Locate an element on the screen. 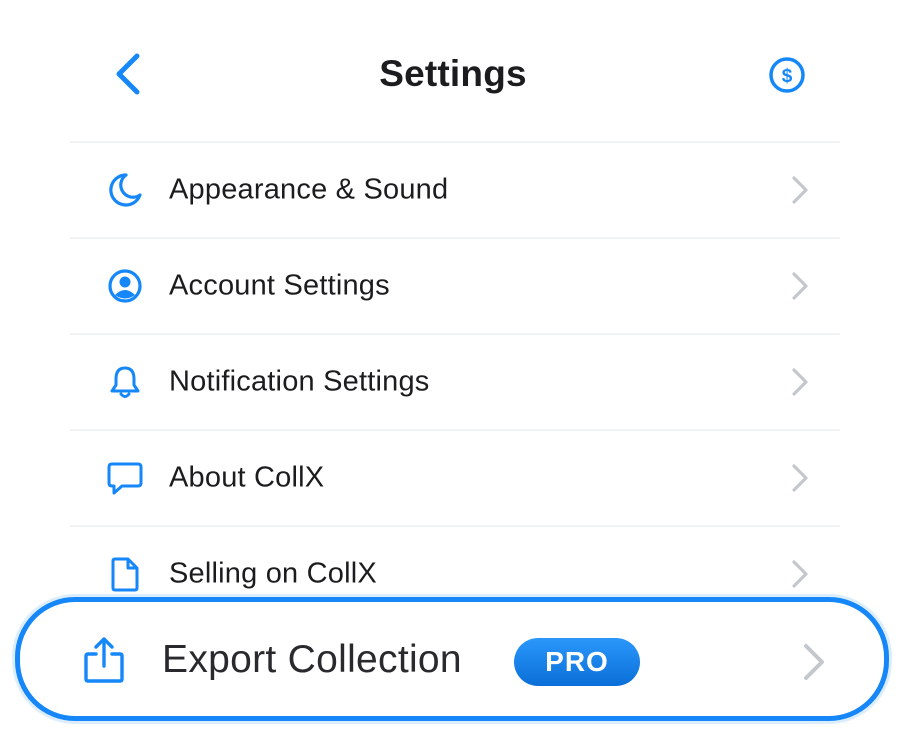  menu-item-label: Selling on CollX is located at coordinates (273, 573).